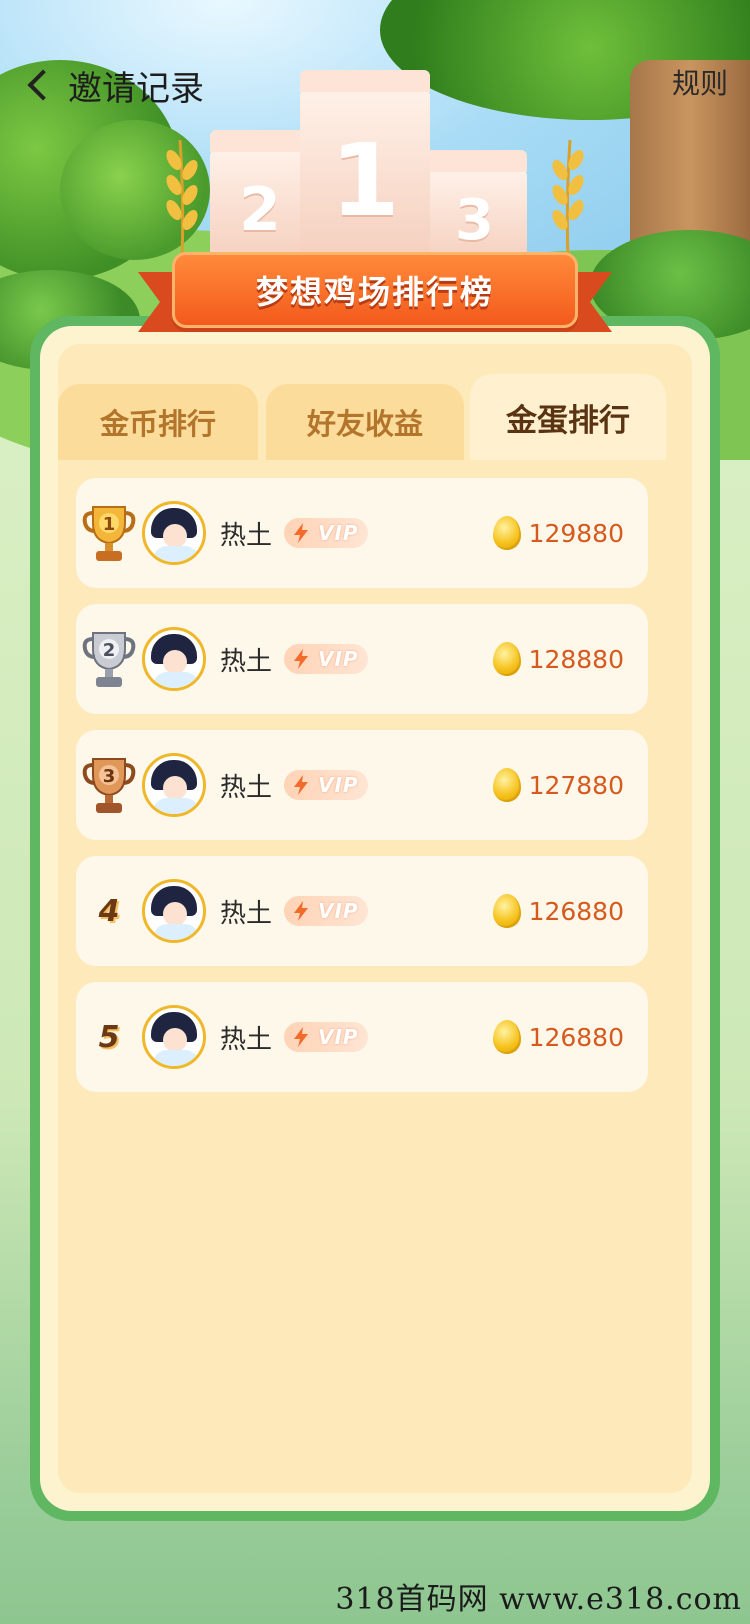 The width and height of the screenshot is (750, 1624). I want to click on rules-button: 规则, so click(700, 82).